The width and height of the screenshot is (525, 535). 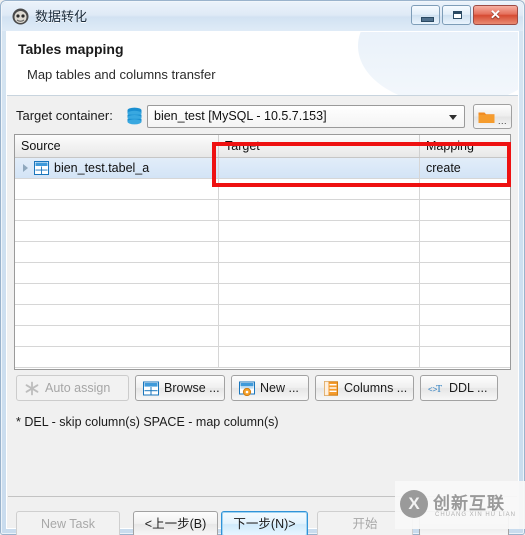 I want to click on new-table-icon, so click(x=247, y=388).